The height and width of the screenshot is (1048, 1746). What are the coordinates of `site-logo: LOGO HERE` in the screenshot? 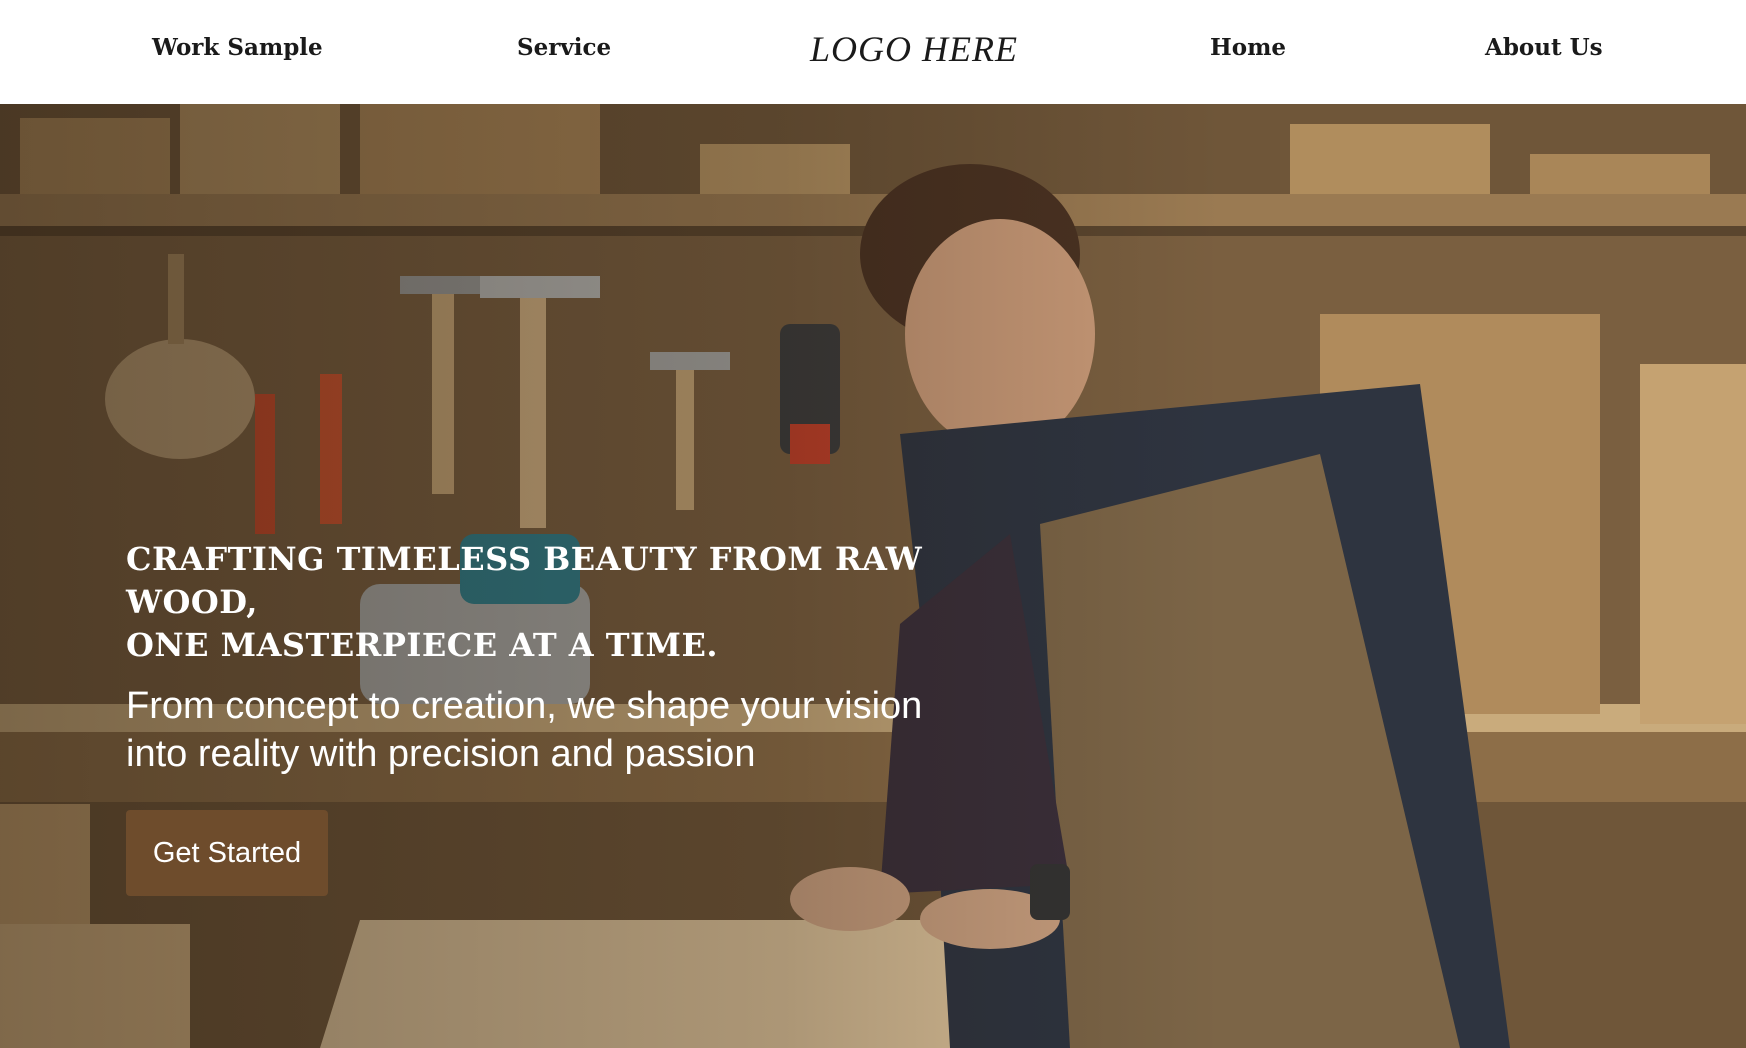 It's located at (914, 49).